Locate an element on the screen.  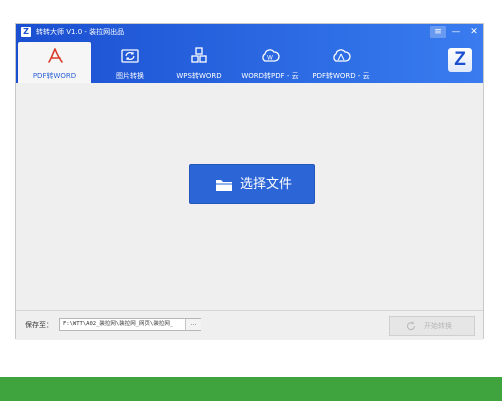
tab-pdf-to-word: PDF转WORD is located at coordinates (54, 62).